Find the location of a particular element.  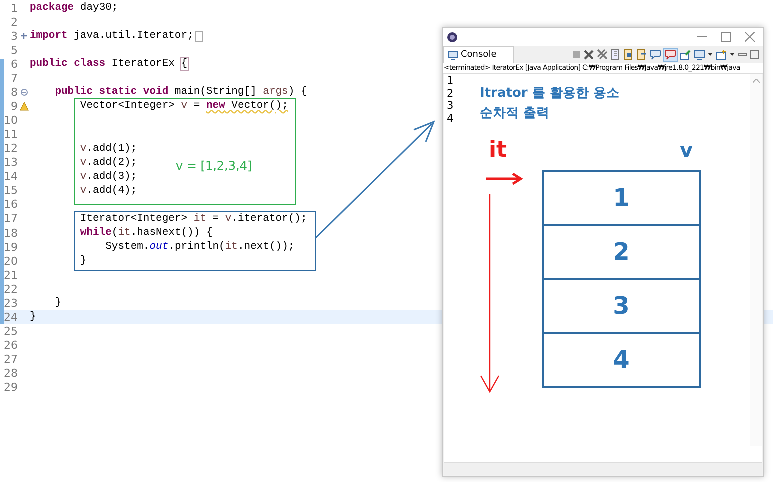

line-number: 15 is located at coordinates (10, 191).